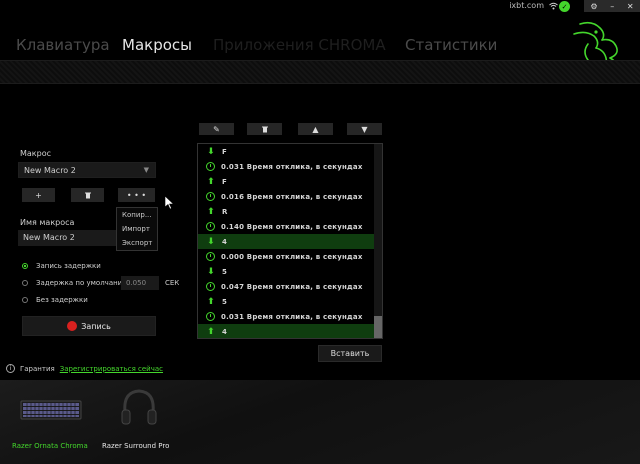 This screenshot has width=640, height=464. What do you see at coordinates (299, 45) in the screenshot?
I see `tab-chroma-apps: Приложения CHROMA` at bounding box center [299, 45].